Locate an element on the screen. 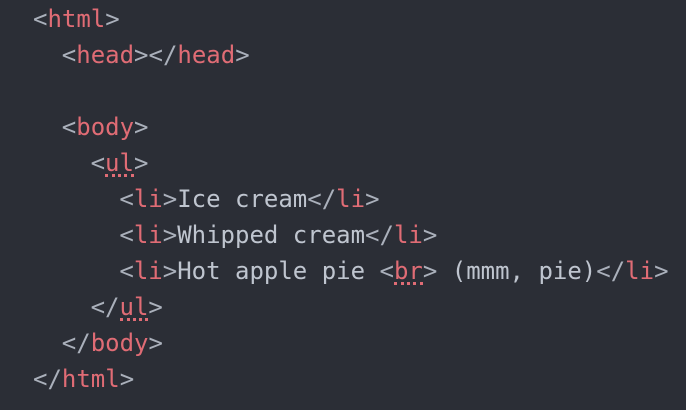  tag-name-lint-warning: br is located at coordinates (408, 271).